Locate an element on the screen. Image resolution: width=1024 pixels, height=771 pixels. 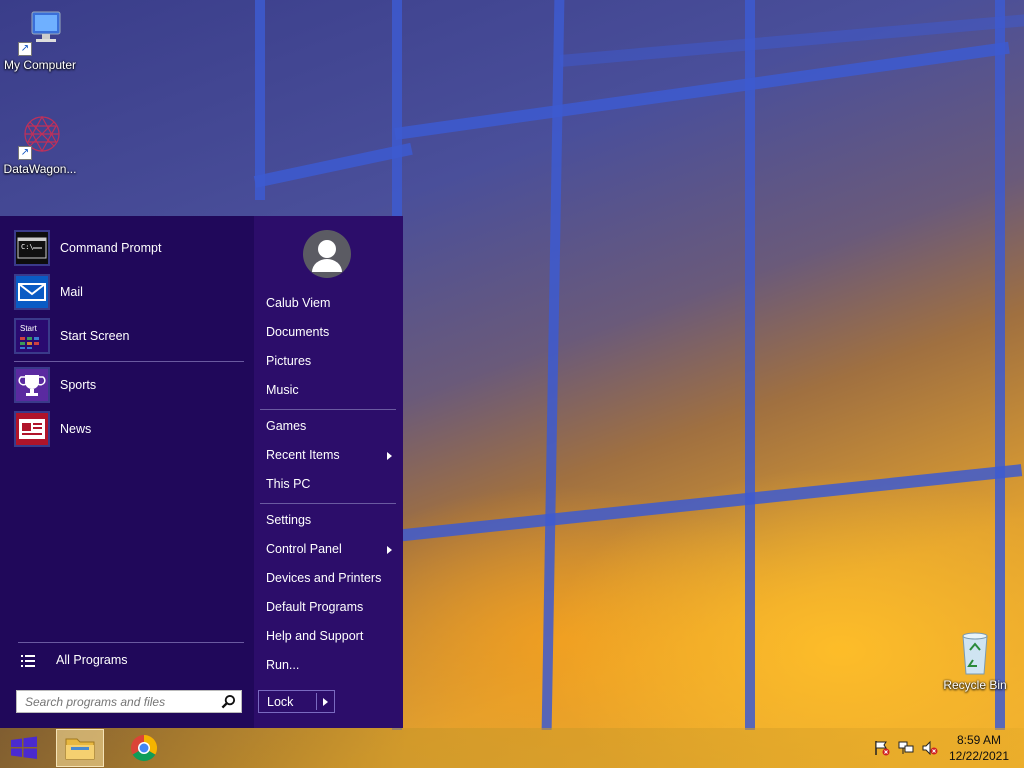
pinned-item-start-screen: Start Start Screen is located at coordinates (129, 336).